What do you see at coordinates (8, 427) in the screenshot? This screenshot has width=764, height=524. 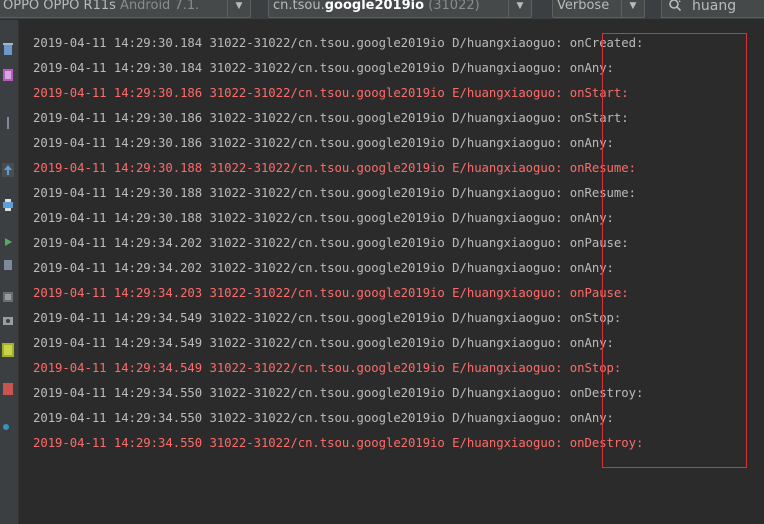 I see `help-icon` at bounding box center [8, 427].